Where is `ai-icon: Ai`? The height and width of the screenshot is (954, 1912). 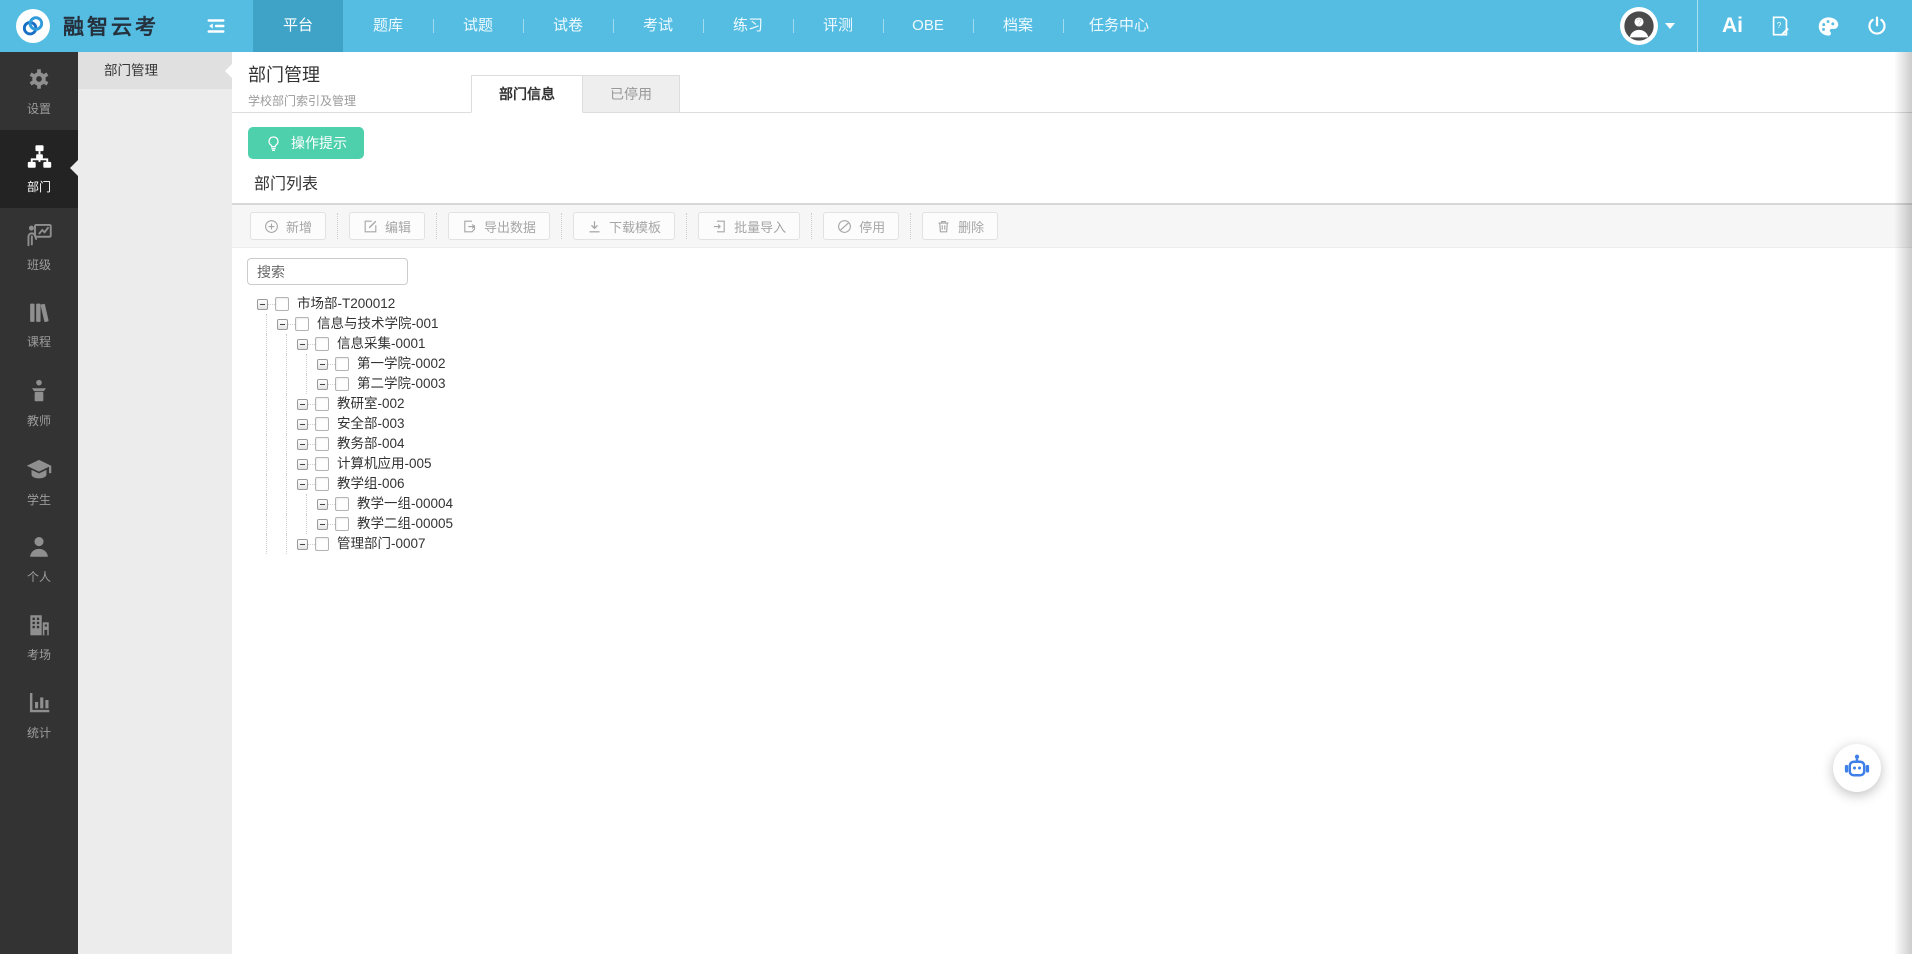 ai-icon: Ai is located at coordinates (1732, 26).